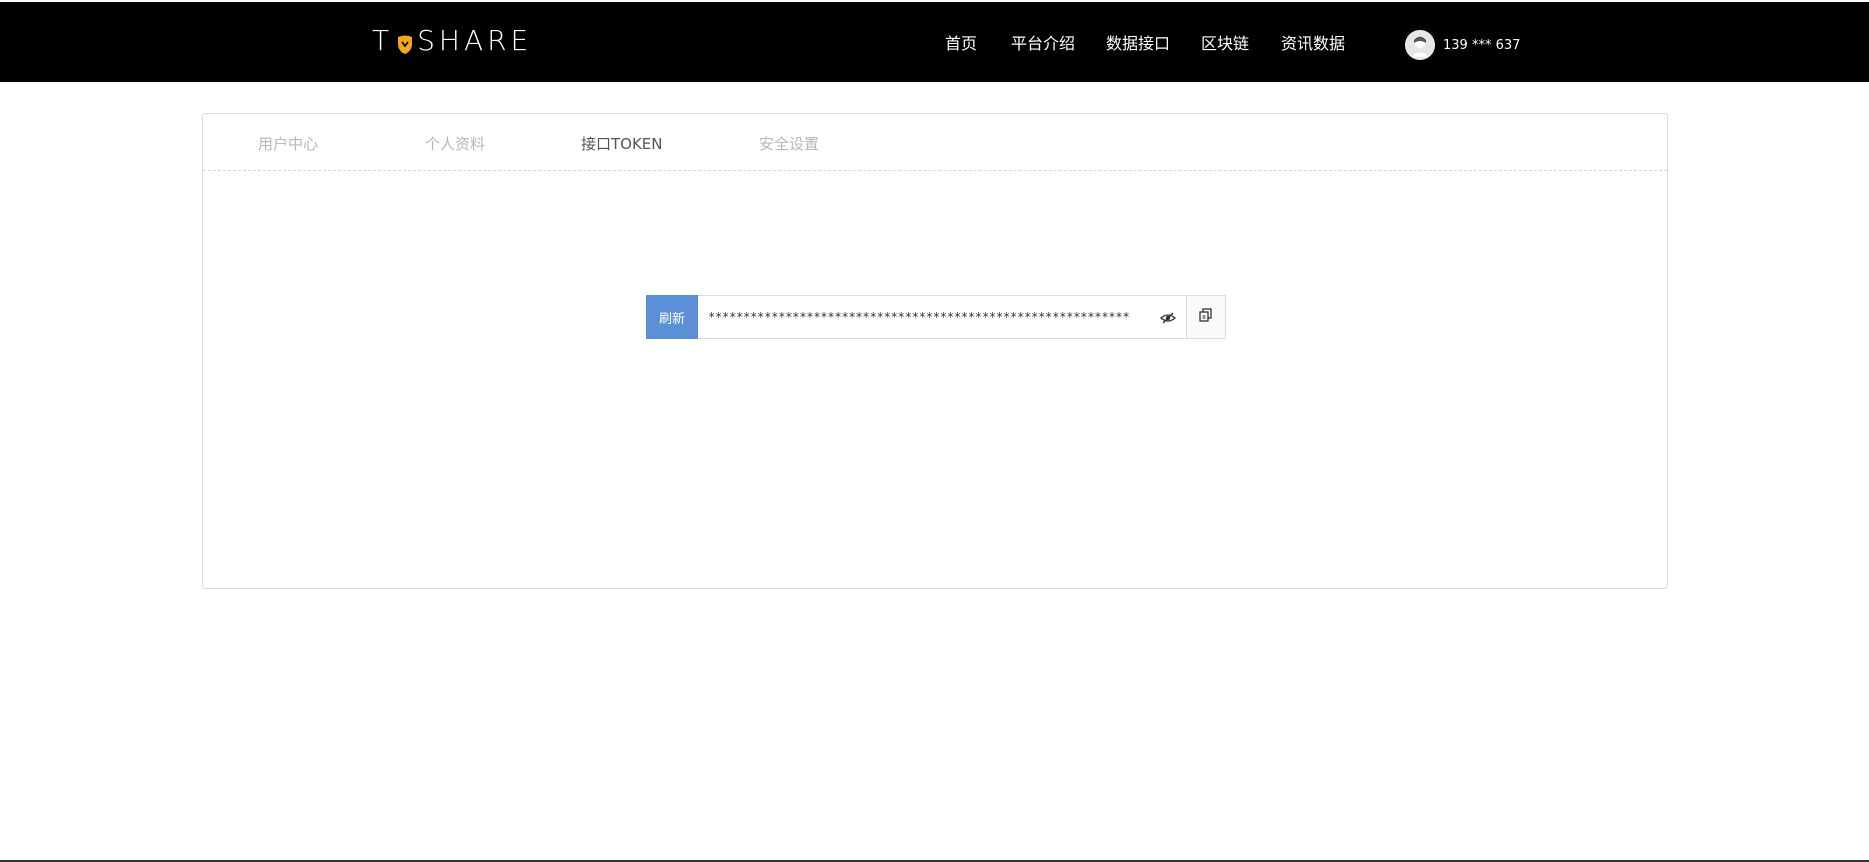  I want to click on tab-profile: 个人资料, so click(455, 143).